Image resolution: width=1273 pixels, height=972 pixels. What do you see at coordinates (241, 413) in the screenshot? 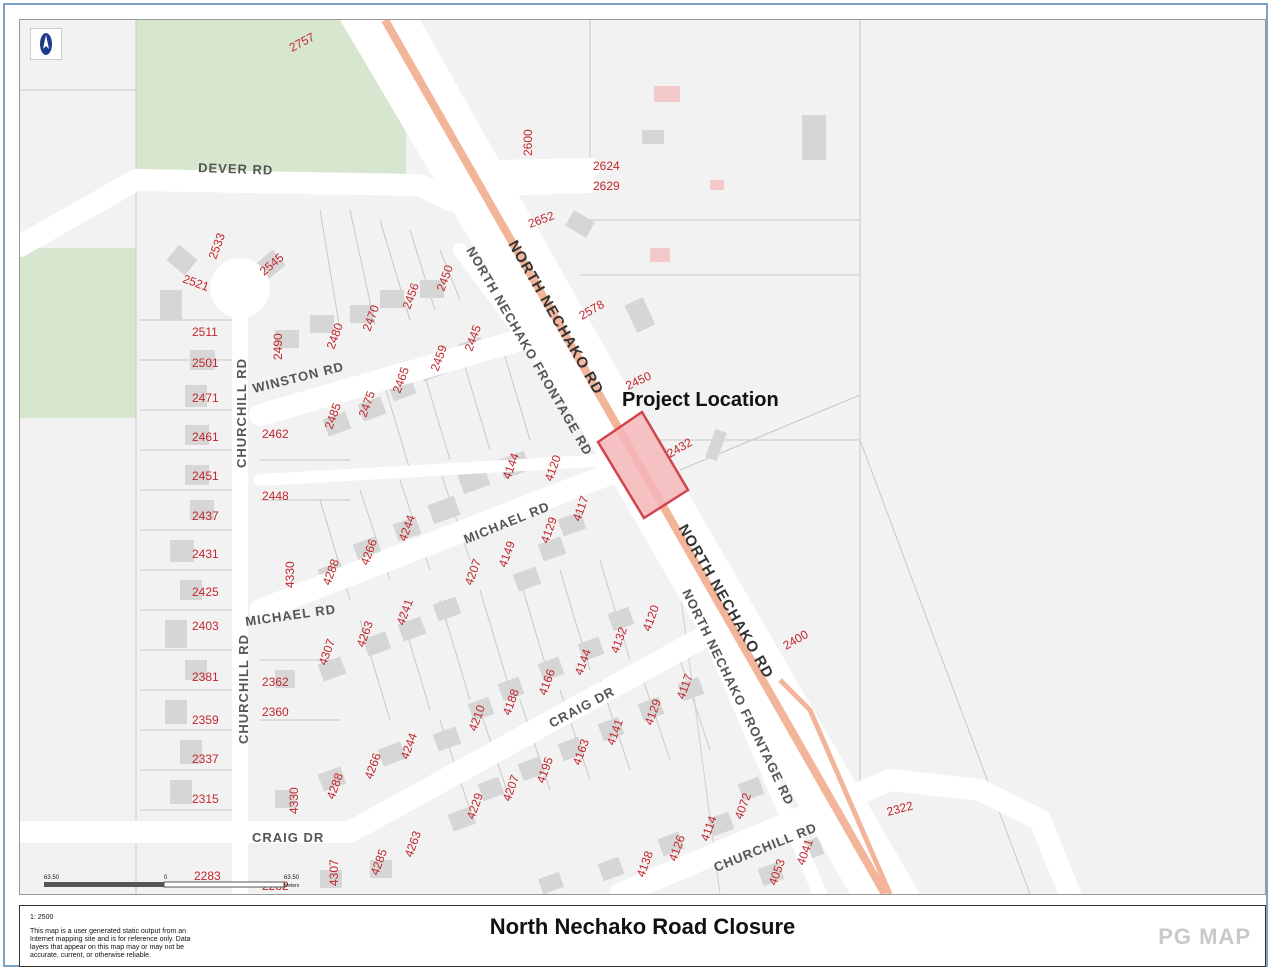
I see `road-label-churchill-upper: CHURCHILL RD` at bounding box center [241, 413].